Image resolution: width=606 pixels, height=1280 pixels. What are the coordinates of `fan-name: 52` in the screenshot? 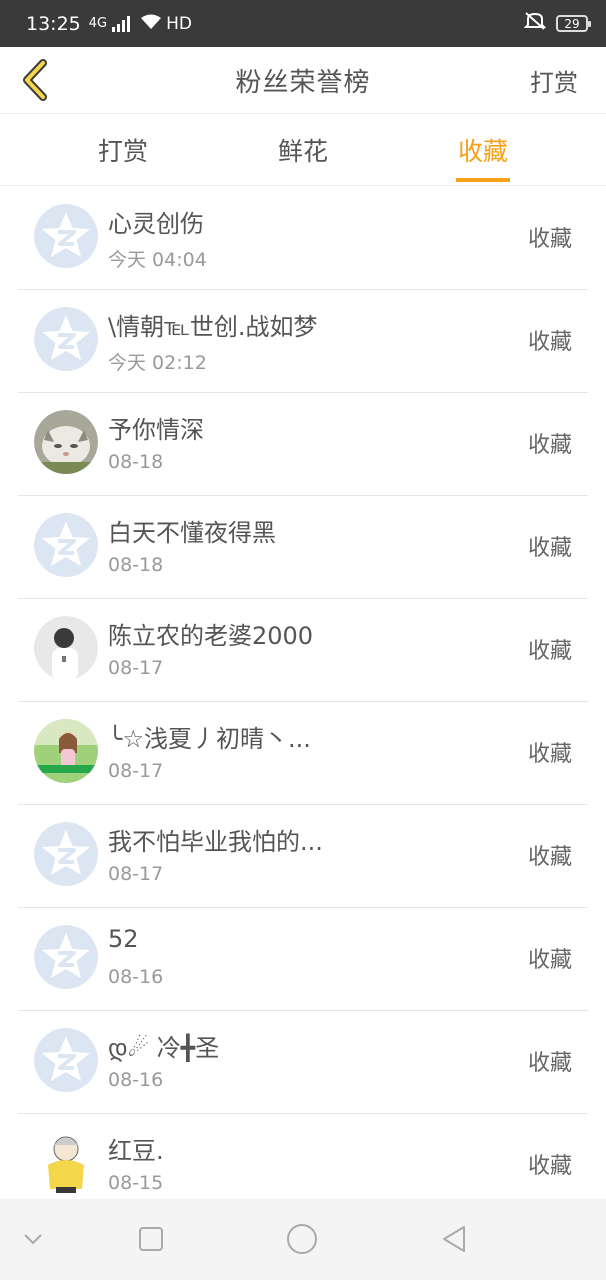 It's located at (123, 939).